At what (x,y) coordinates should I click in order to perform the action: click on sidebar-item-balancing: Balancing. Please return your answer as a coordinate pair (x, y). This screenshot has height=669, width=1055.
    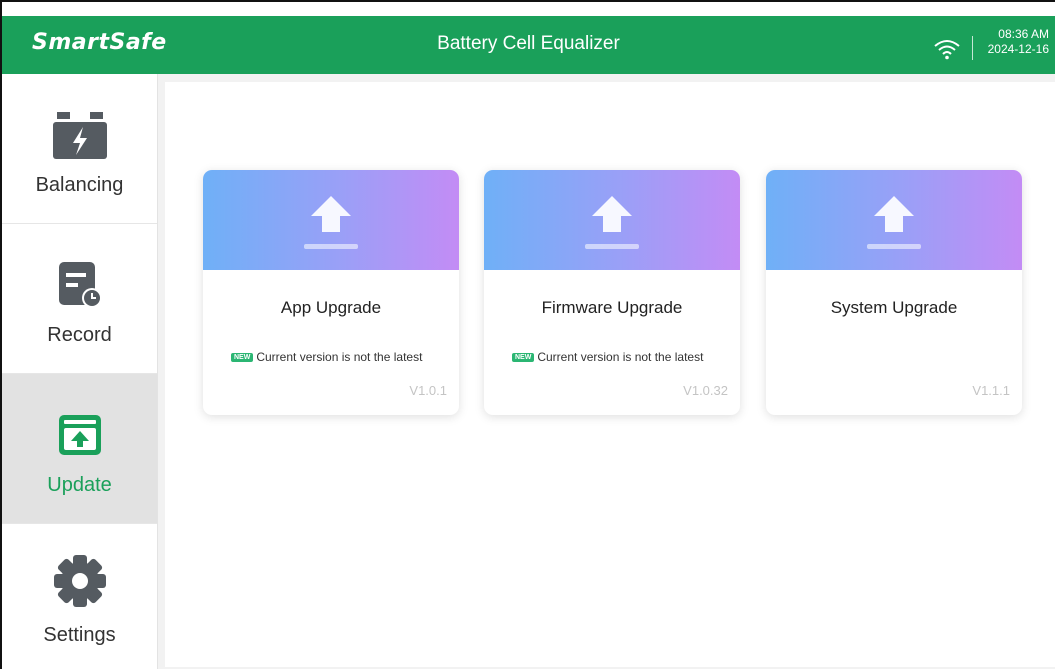
    Looking at the image, I should click on (79, 149).